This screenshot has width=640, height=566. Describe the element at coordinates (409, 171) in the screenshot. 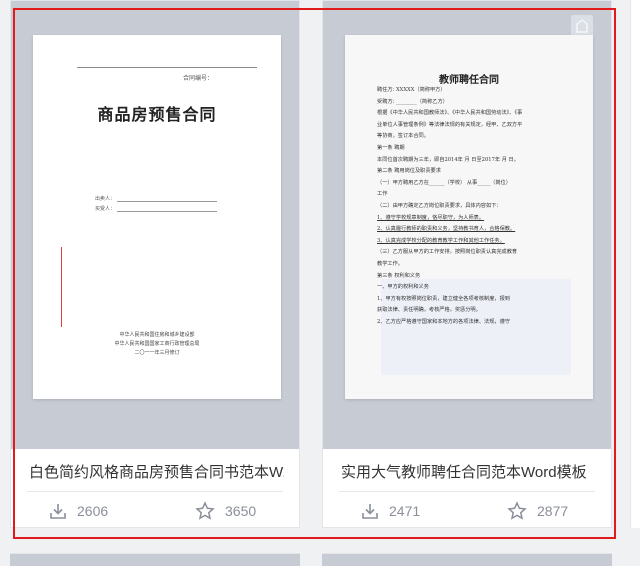

I see `body-line: 第二条 聘用岗位及职责要求` at that location.